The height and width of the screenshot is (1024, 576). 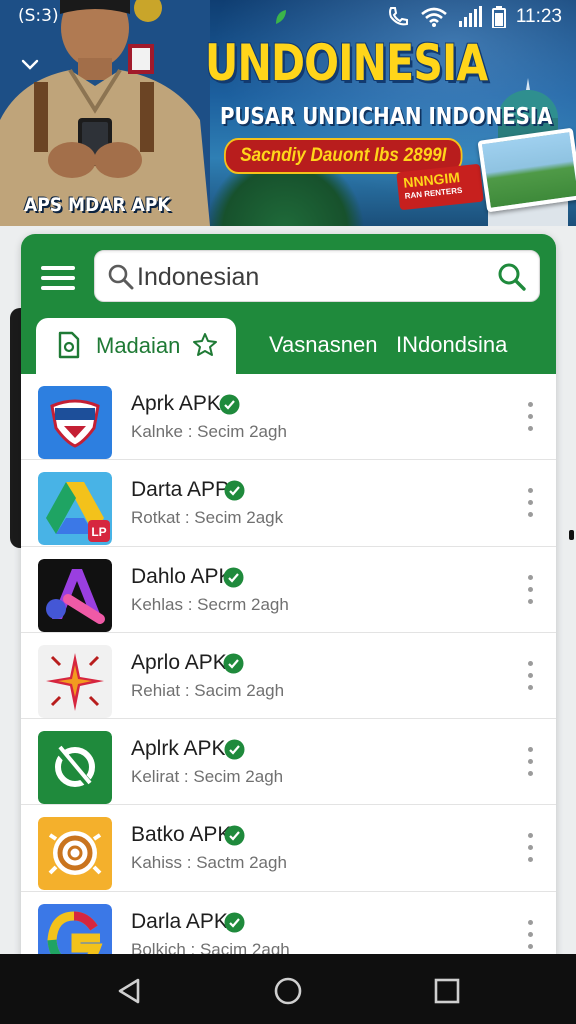 I want to click on list-item: Dahlo APK Kehlas : Secrm 2agh, so click(x=288, y=589).